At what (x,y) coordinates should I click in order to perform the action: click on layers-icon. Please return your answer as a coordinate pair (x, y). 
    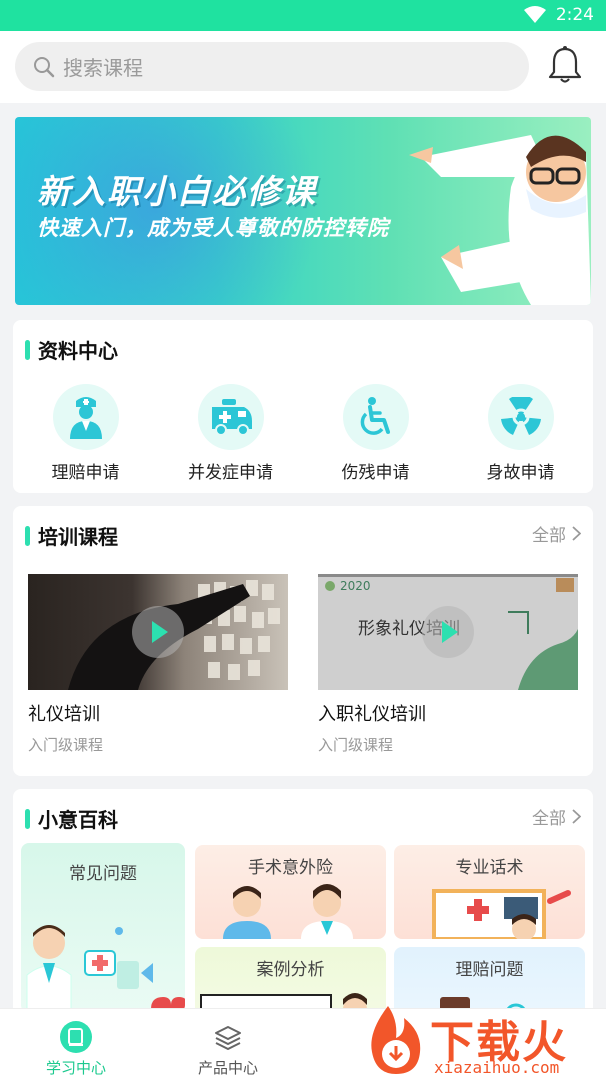
    Looking at the image, I should click on (228, 1038).